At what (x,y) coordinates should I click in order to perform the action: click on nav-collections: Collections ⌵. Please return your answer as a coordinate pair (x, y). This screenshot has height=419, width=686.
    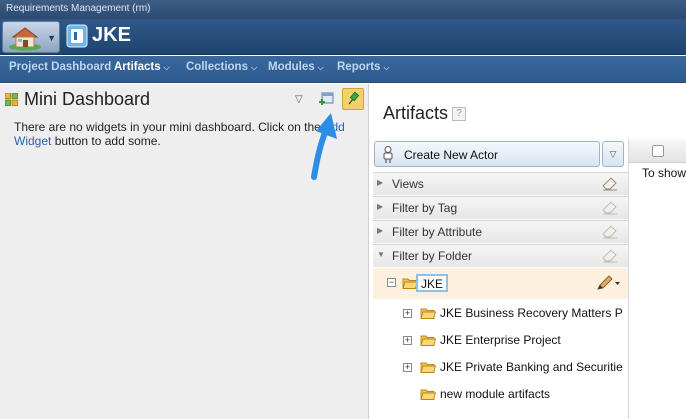
    Looking at the image, I should click on (221, 67).